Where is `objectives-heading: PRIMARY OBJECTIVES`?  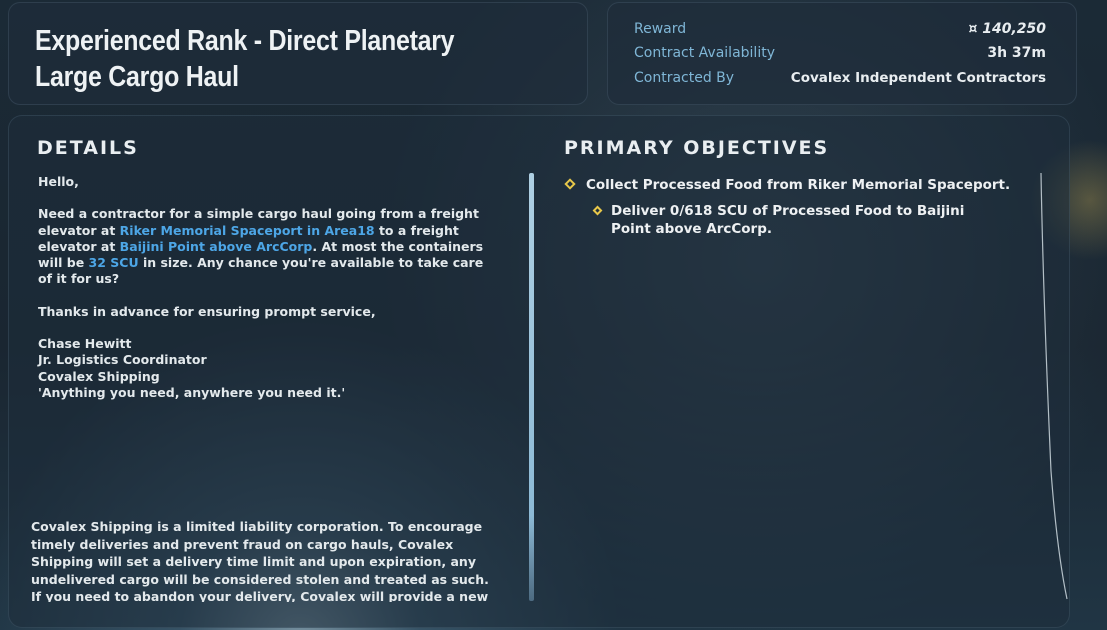
objectives-heading: PRIMARY OBJECTIVES is located at coordinates (697, 148).